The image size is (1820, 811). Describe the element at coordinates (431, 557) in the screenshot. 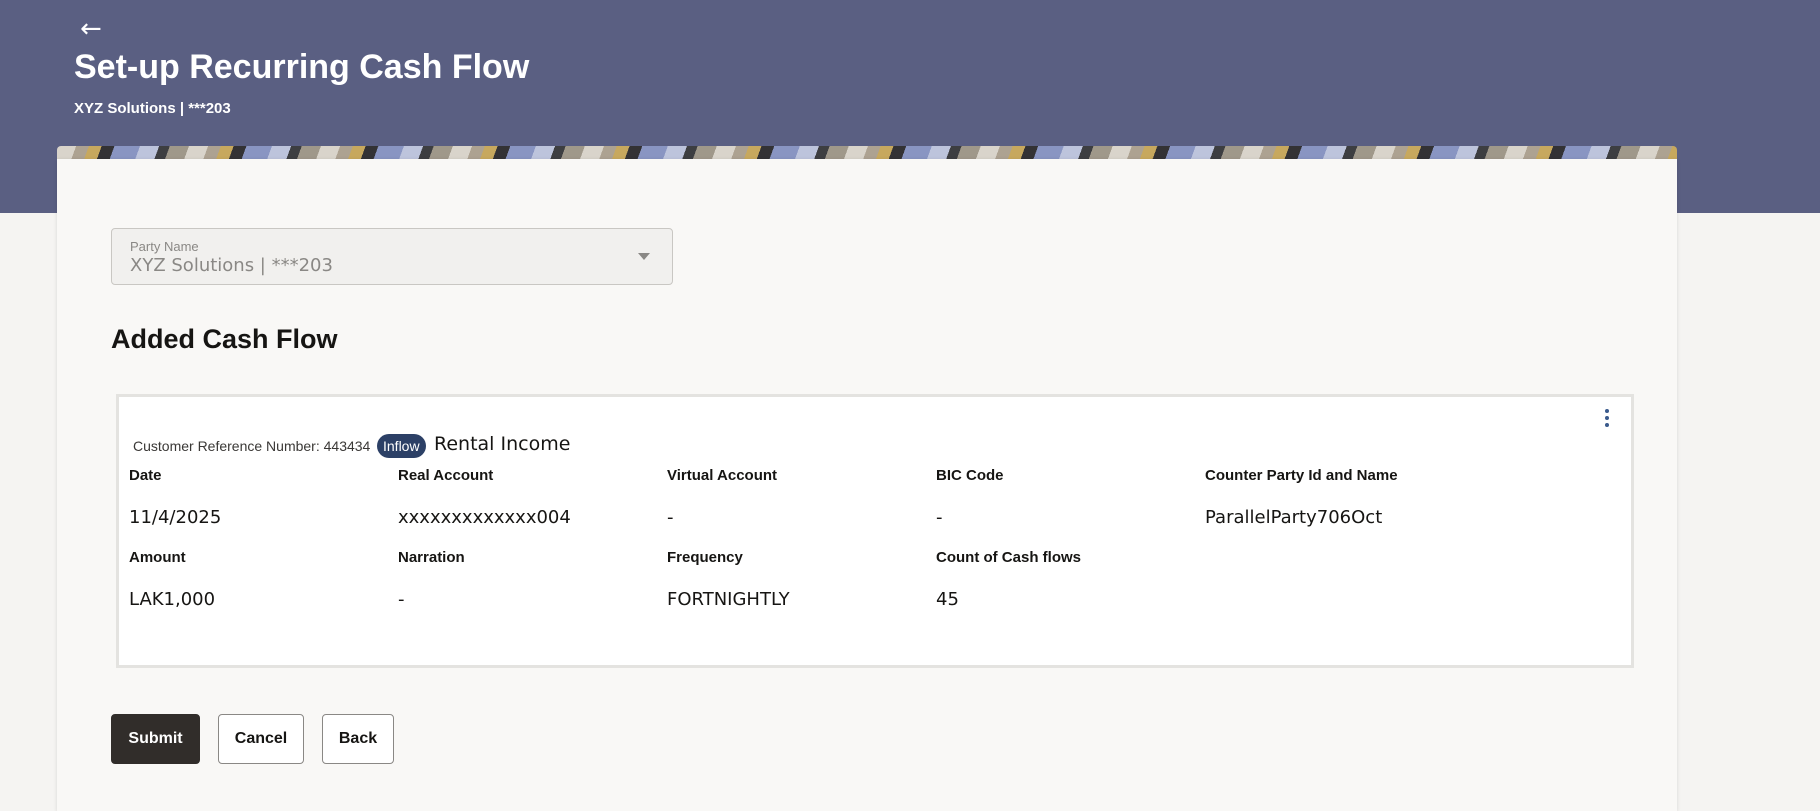

I see `narration-label: Narration` at that location.